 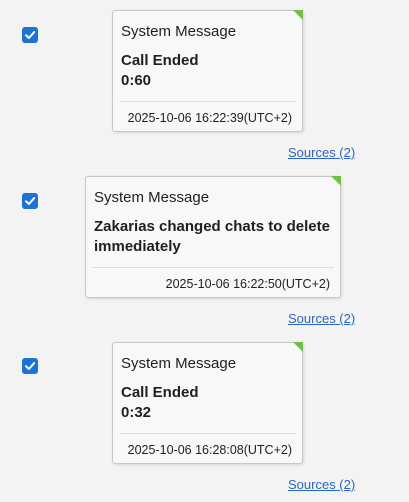 I want to click on message-body-line2: 0:60, so click(x=136, y=80).